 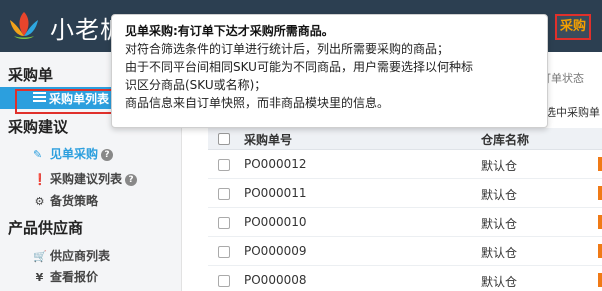 I want to click on sidebar-group-supplier: 产品供应商, so click(x=46, y=228).